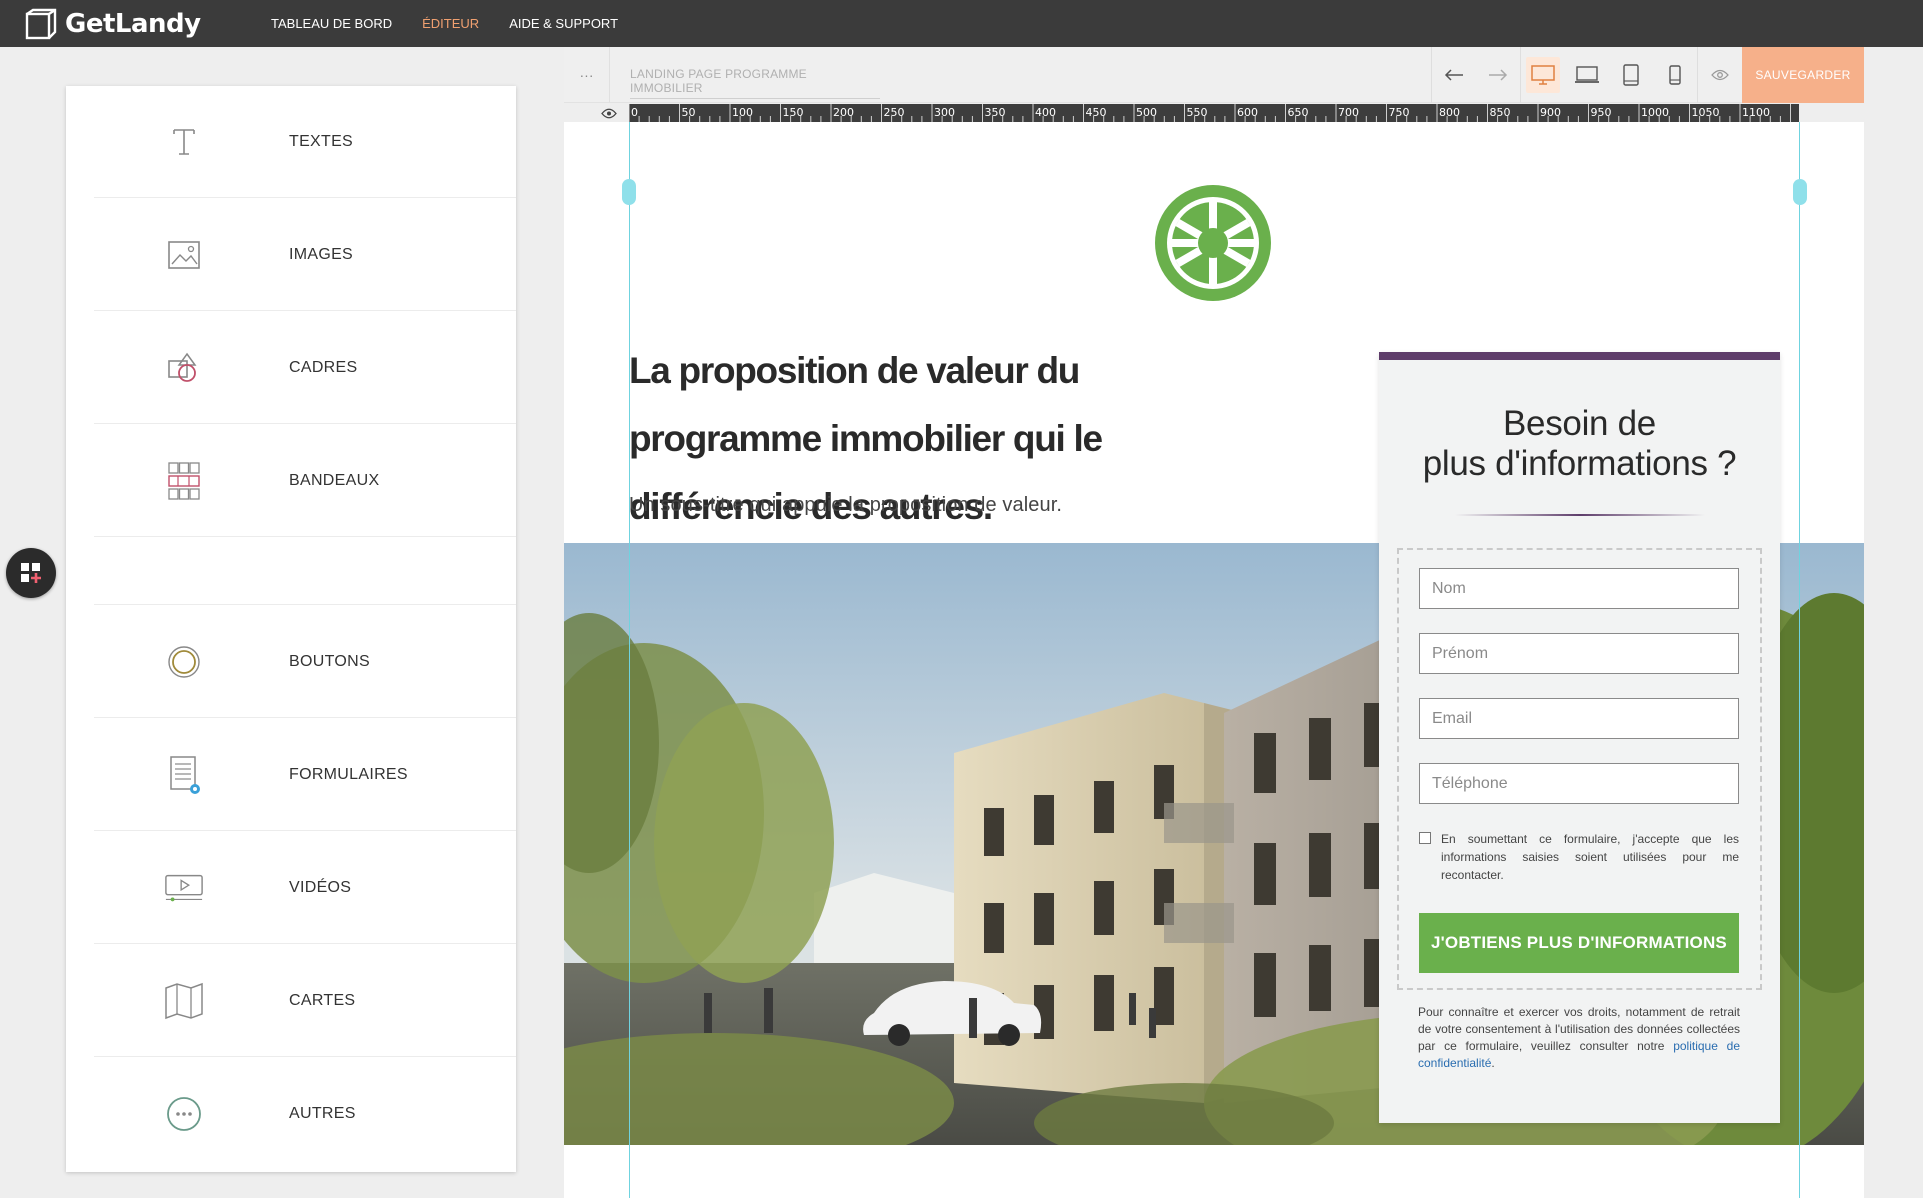  I want to click on ruler-label: 850, so click(1500, 112).